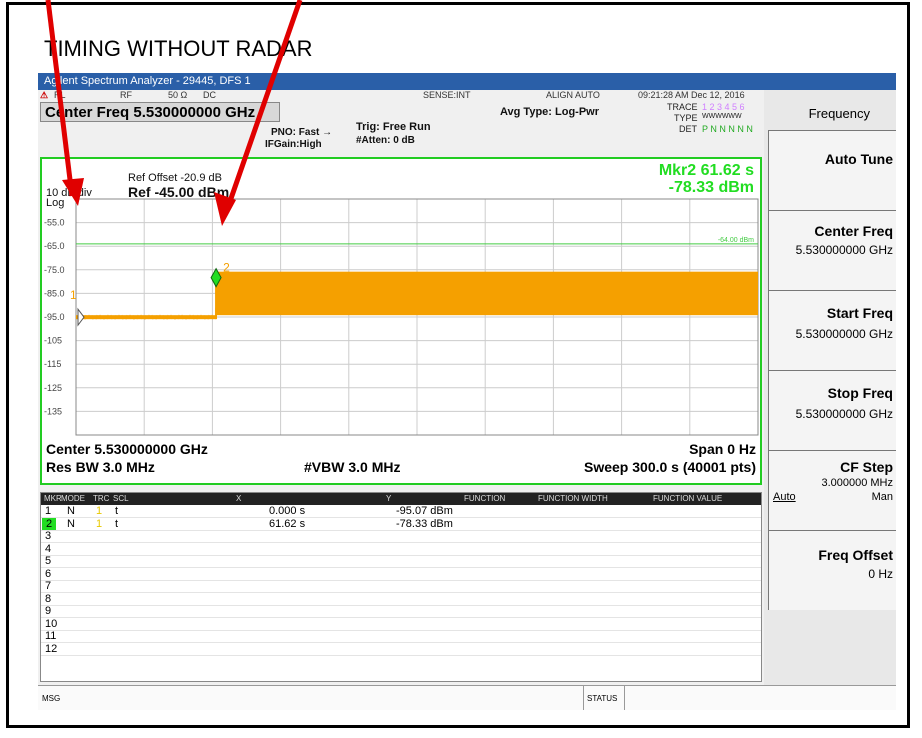  What do you see at coordinates (401, 549) in the screenshot?
I see `table-row: 4` at bounding box center [401, 549].